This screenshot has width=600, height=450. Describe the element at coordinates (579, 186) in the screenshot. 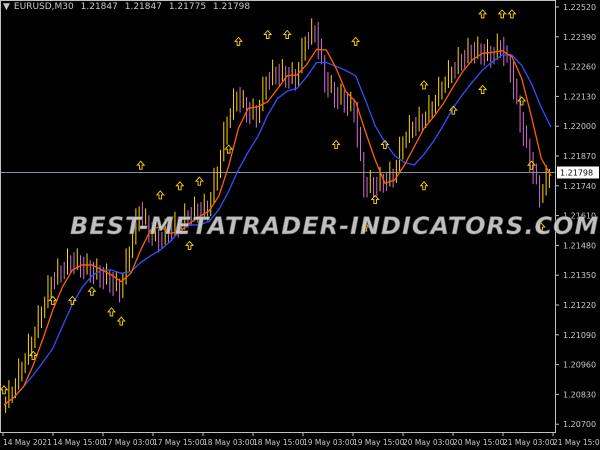

I see `y-tick-label: 1.21740` at that location.